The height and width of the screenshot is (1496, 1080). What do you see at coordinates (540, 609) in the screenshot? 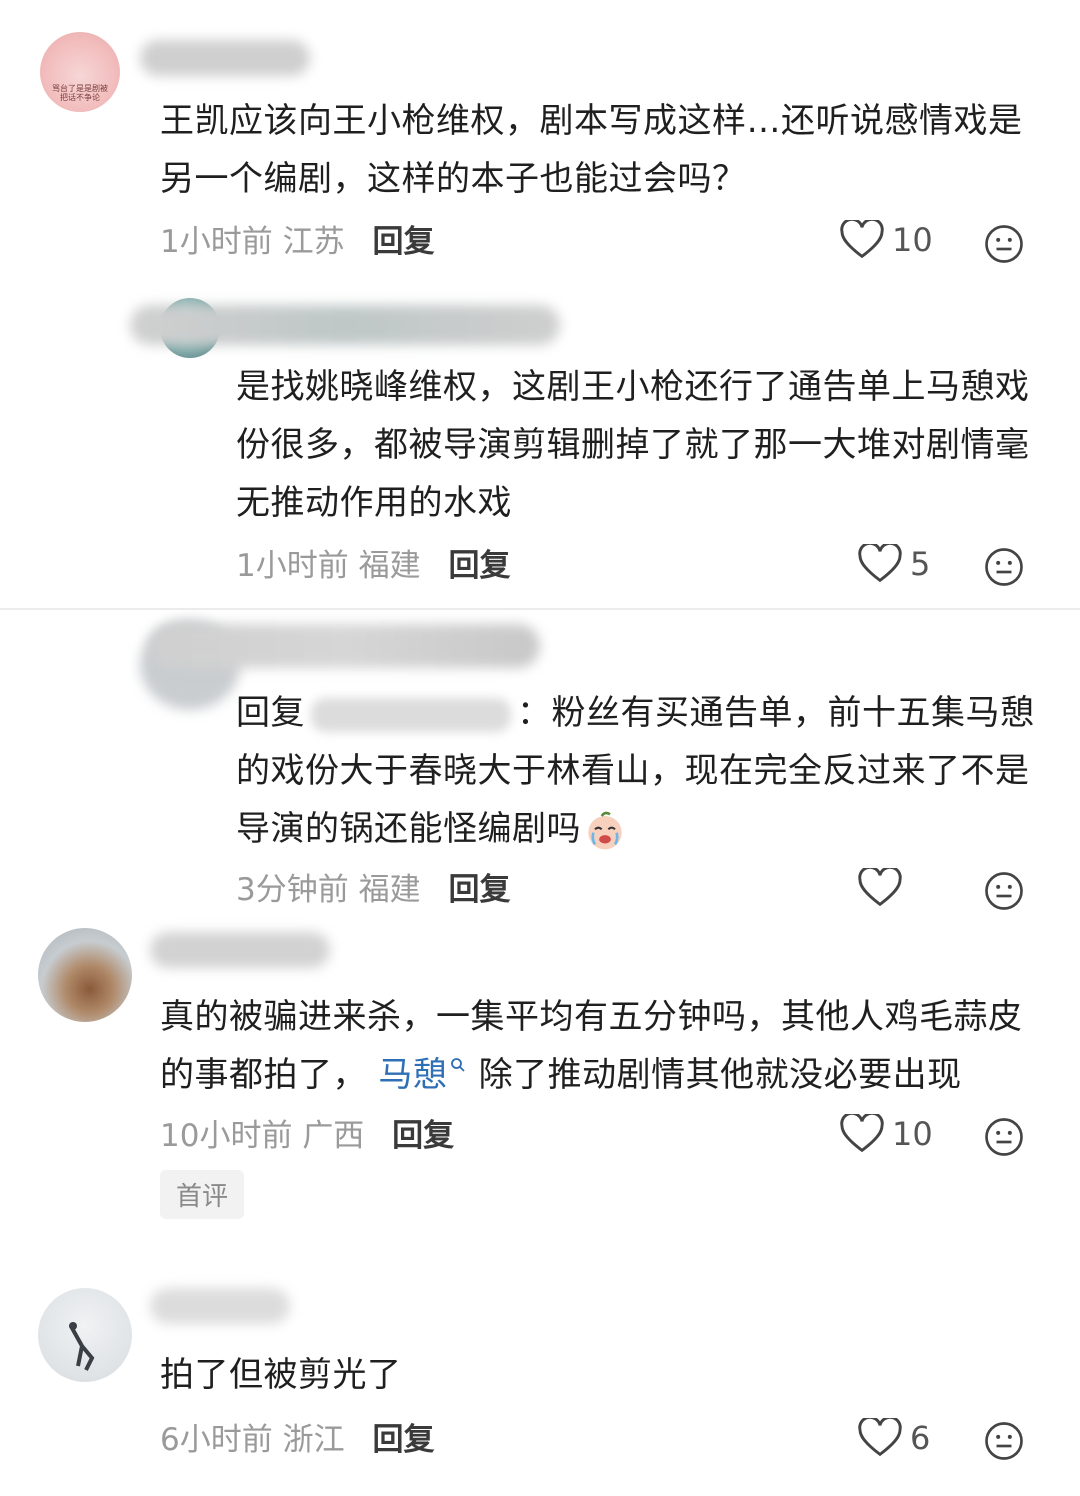
I see `divider` at bounding box center [540, 609].